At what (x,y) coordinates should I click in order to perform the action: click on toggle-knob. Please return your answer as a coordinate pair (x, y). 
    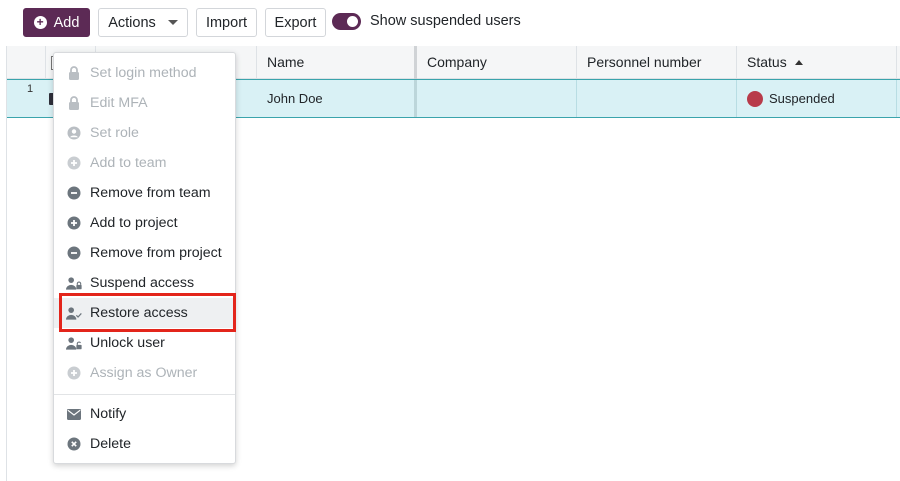
    Looking at the image, I should click on (352, 21).